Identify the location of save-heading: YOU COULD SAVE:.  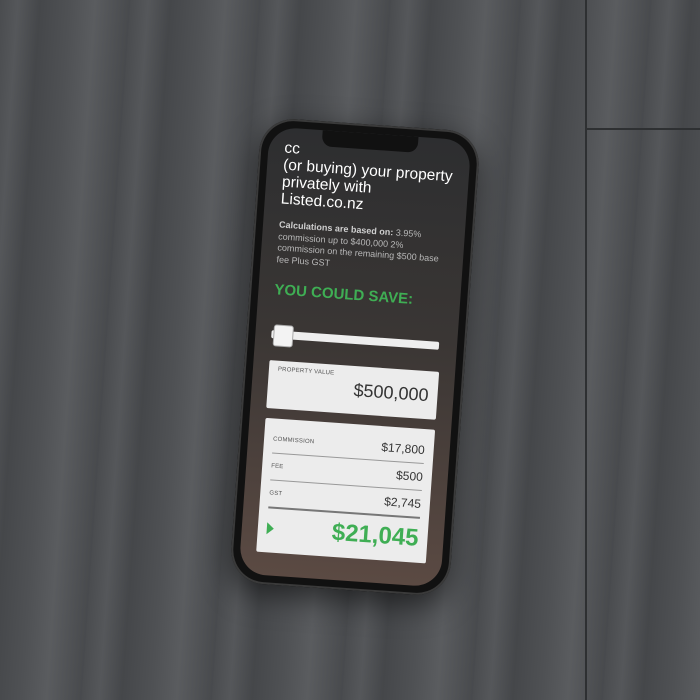
(343, 294).